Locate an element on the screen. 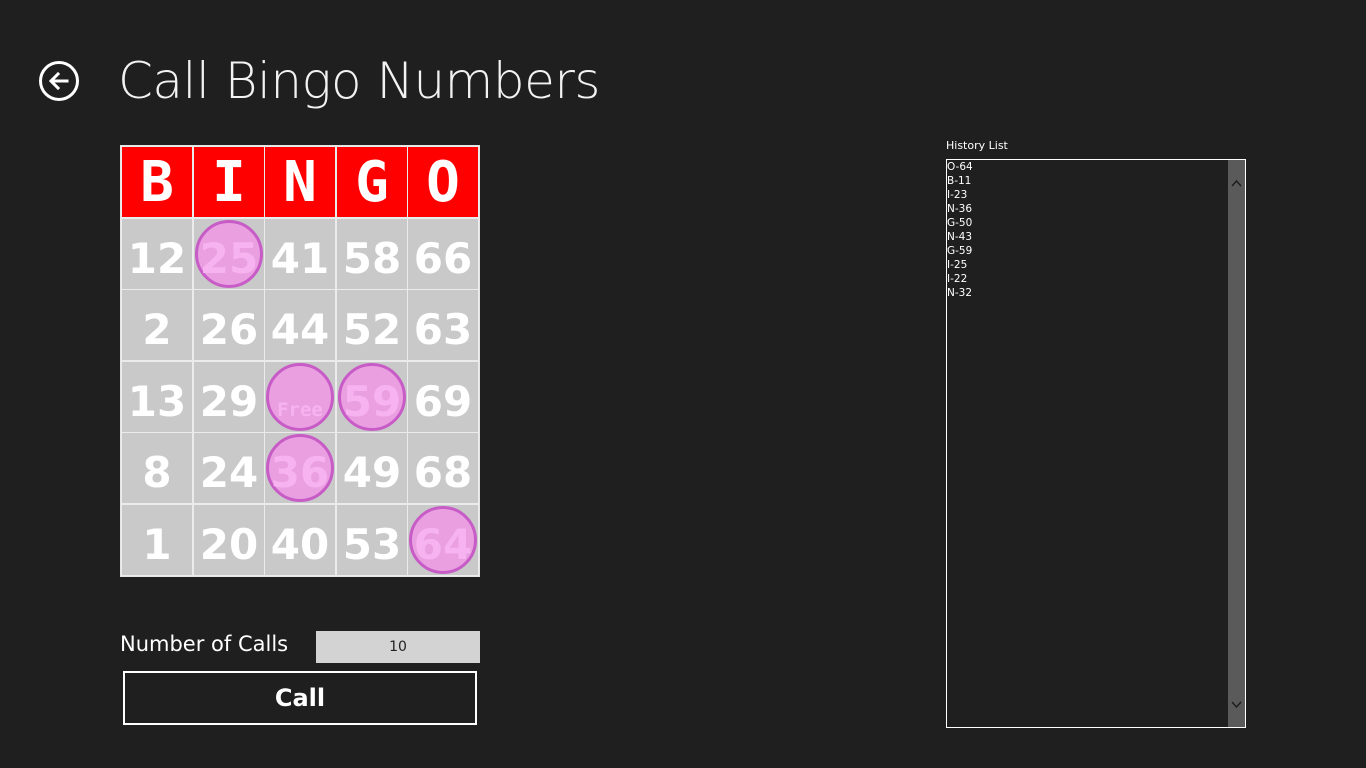 The width and height of the screenshot is (1366, 768). chevron-down-icon is located at coordinates (1236, 704).